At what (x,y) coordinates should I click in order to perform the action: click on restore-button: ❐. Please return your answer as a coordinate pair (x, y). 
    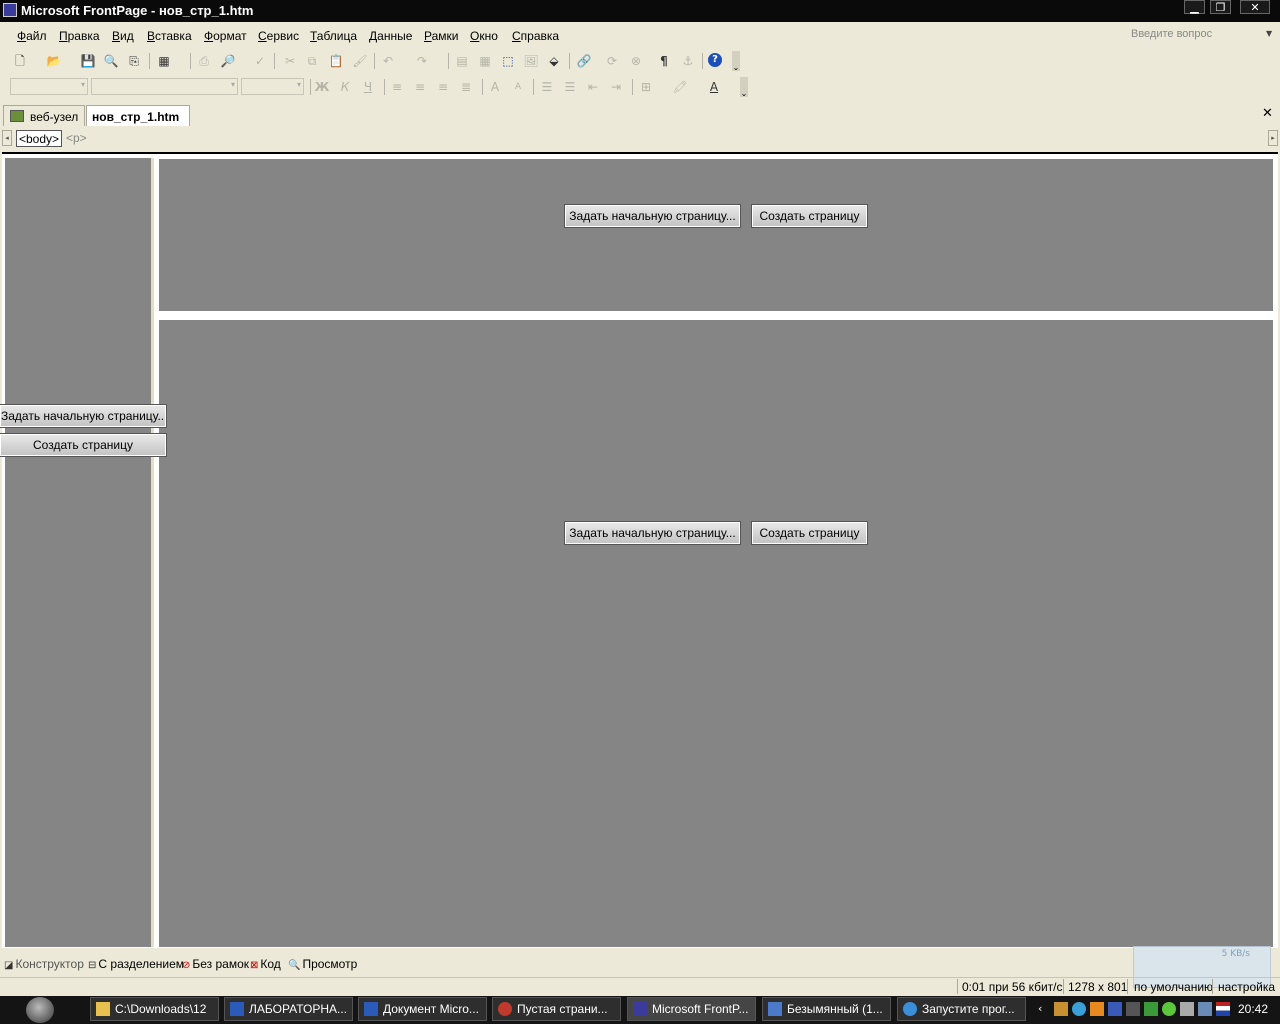
    Looking at the image, I should click on (1220, 7).